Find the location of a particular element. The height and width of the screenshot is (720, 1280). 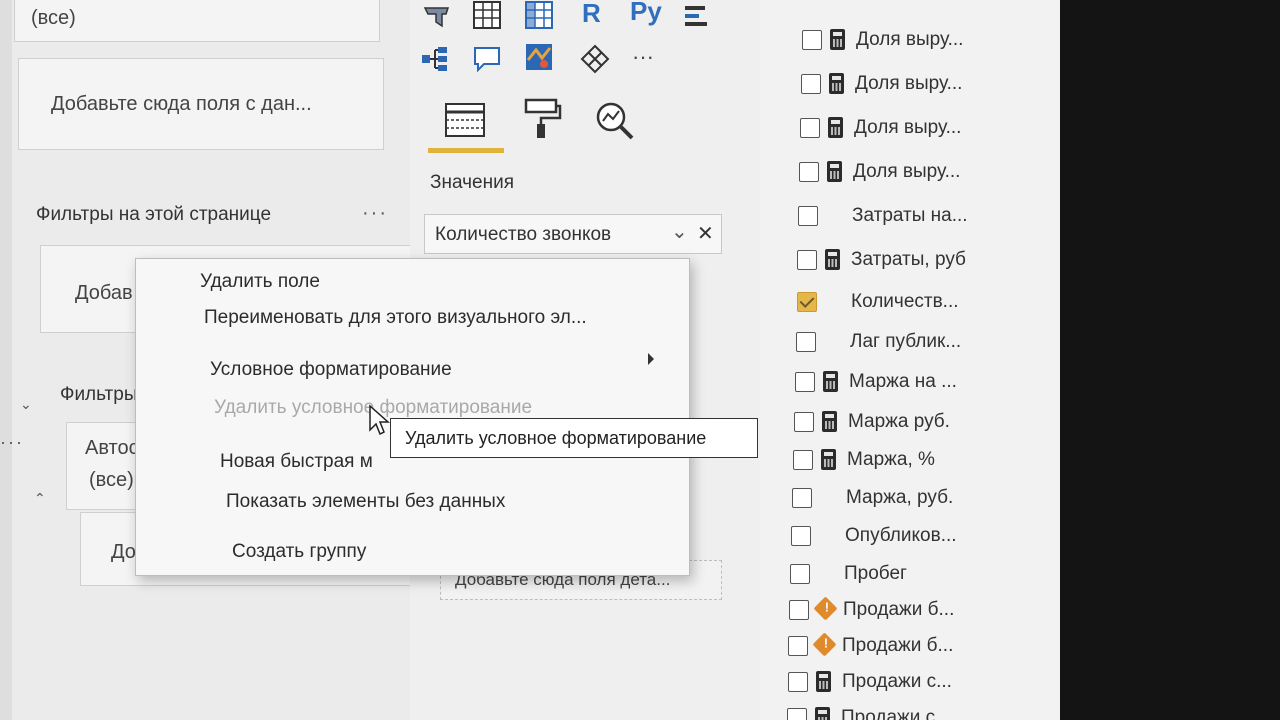

warning-icon is located at coordinates (825, 608).